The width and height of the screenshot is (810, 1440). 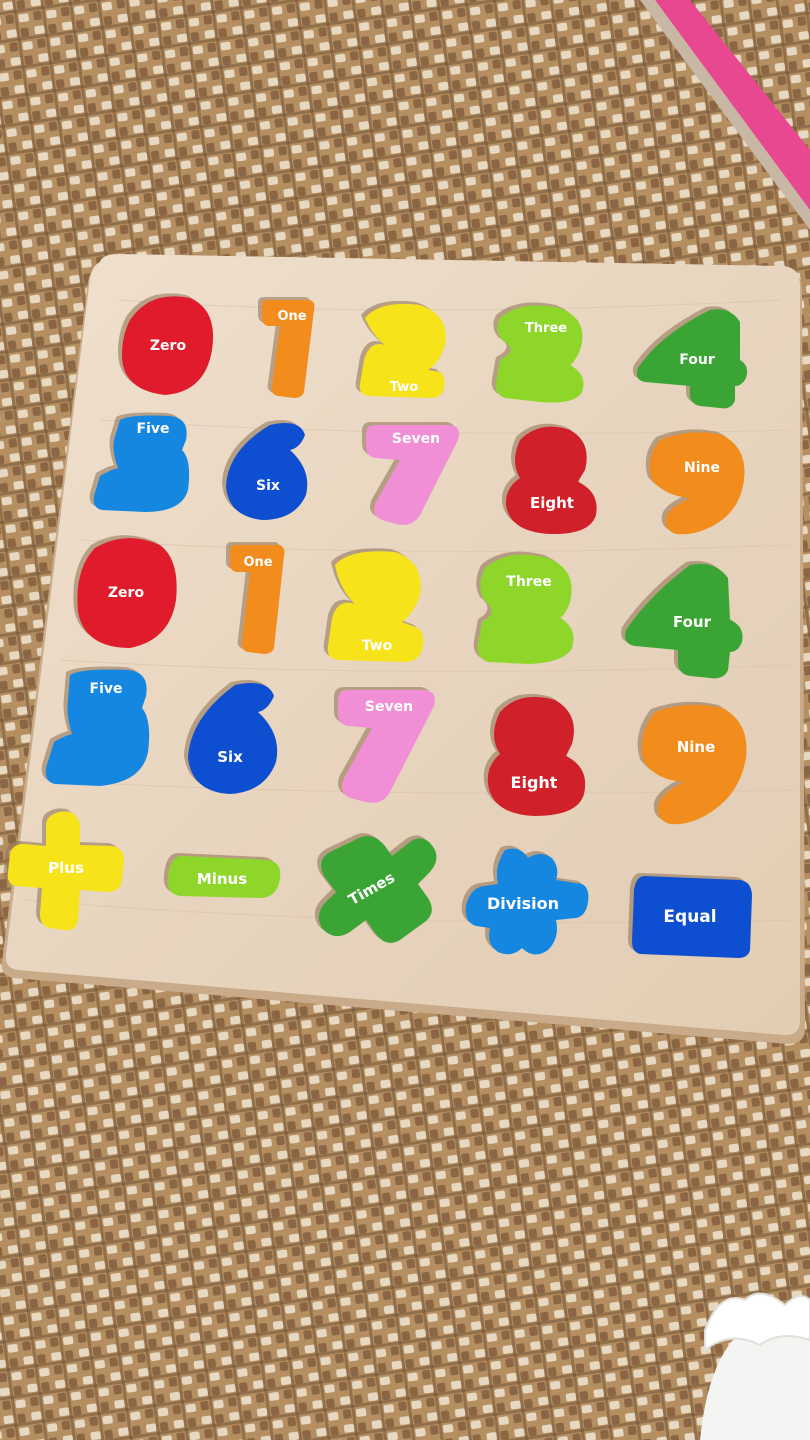 I want to click on piece-one-2-label: One, so click(x=257, y=562).